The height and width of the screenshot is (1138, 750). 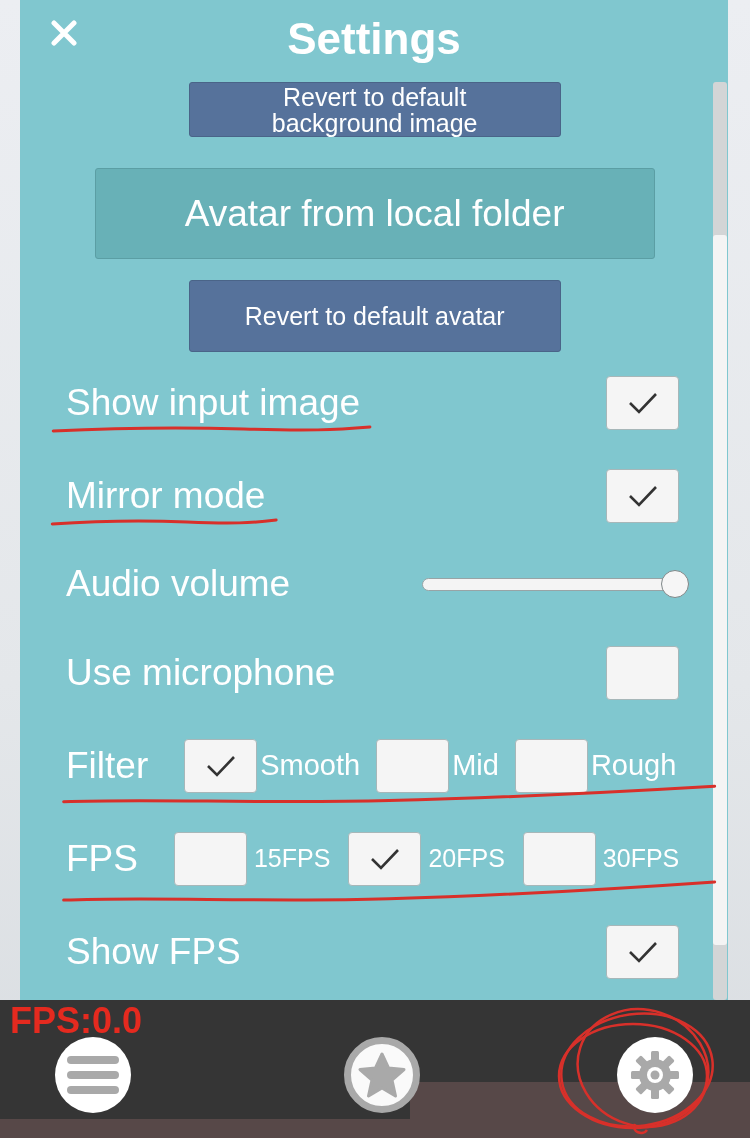 I want to click on setting-label: Show FPS, so click(x=153, y=951).